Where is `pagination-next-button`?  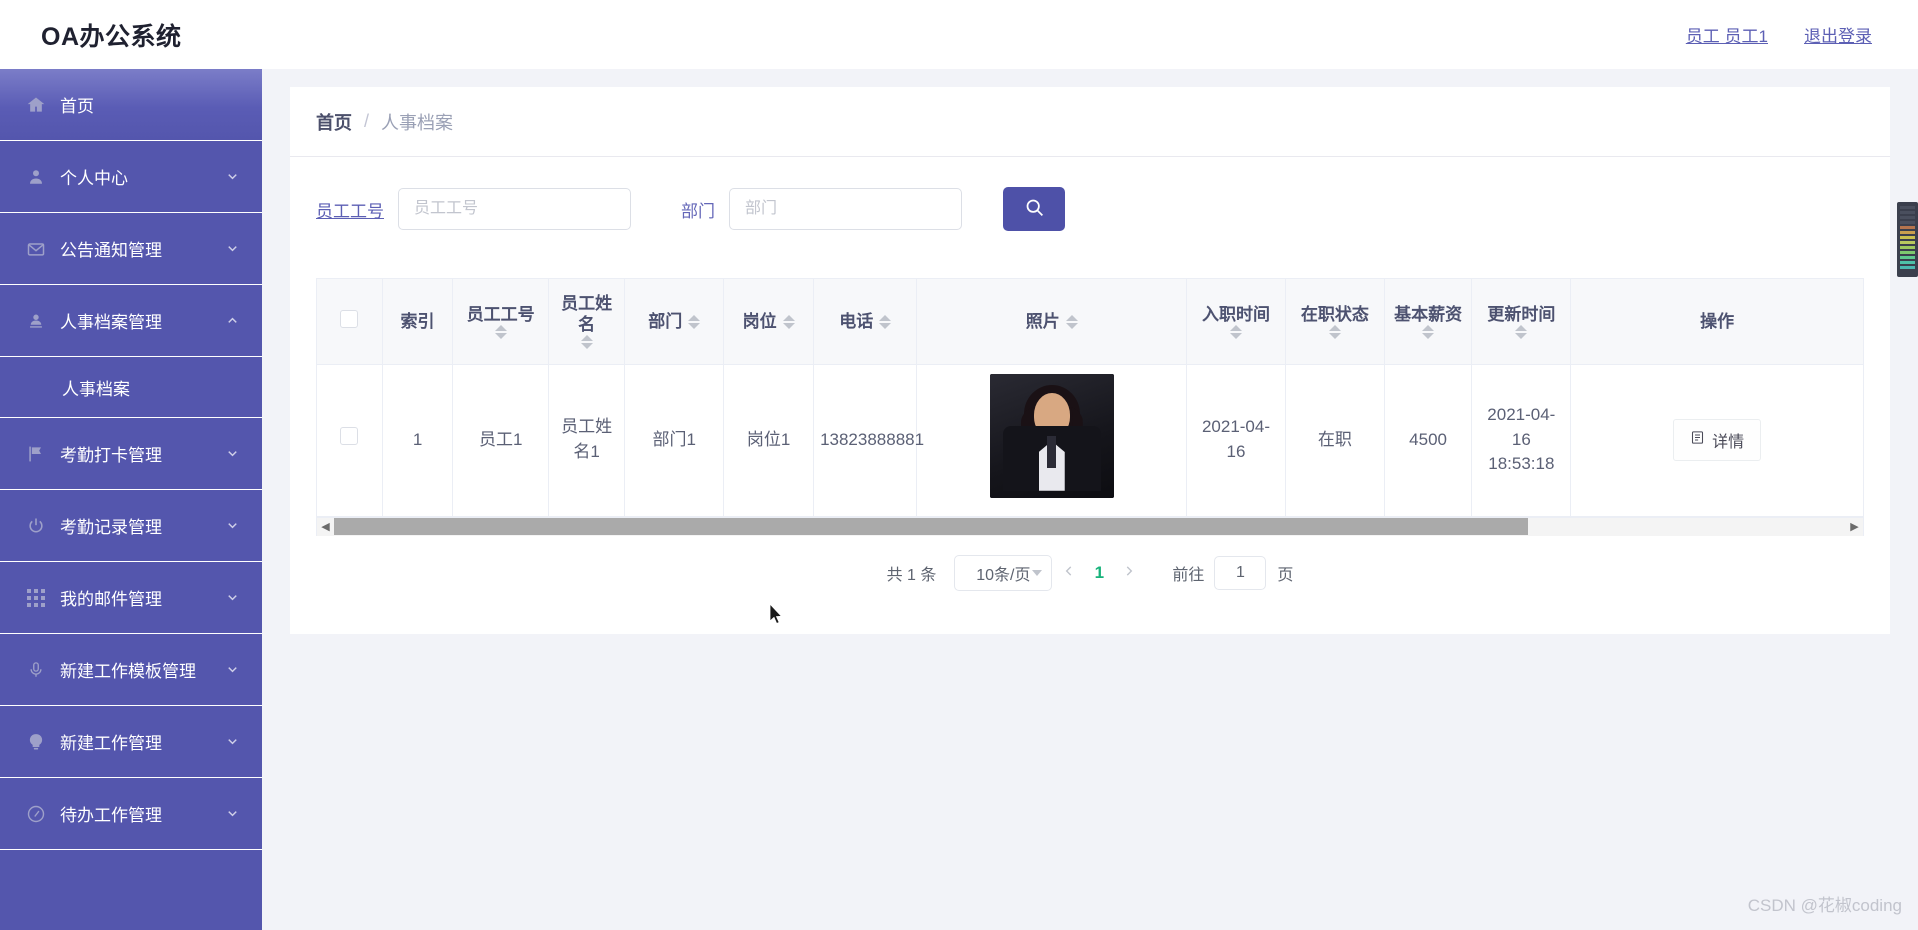 pagination-next-button is located at coordinates (1129, 573).